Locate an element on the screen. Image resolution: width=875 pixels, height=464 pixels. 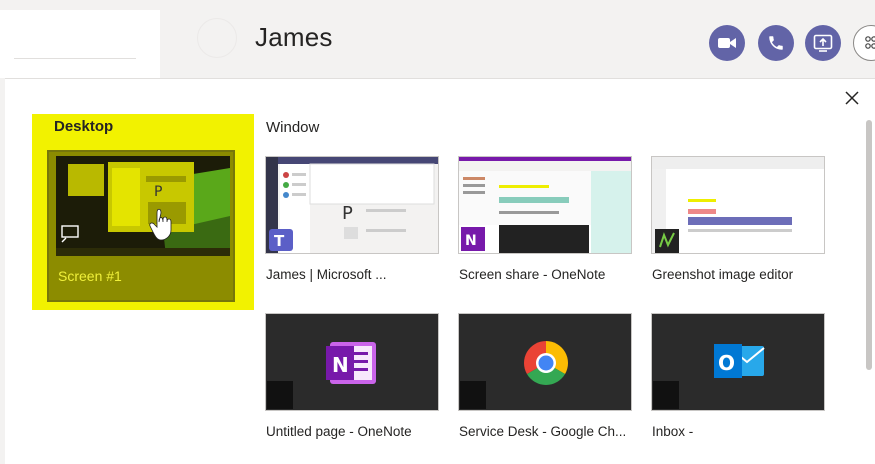
chat-title: James is located at coordinates (294, 37).